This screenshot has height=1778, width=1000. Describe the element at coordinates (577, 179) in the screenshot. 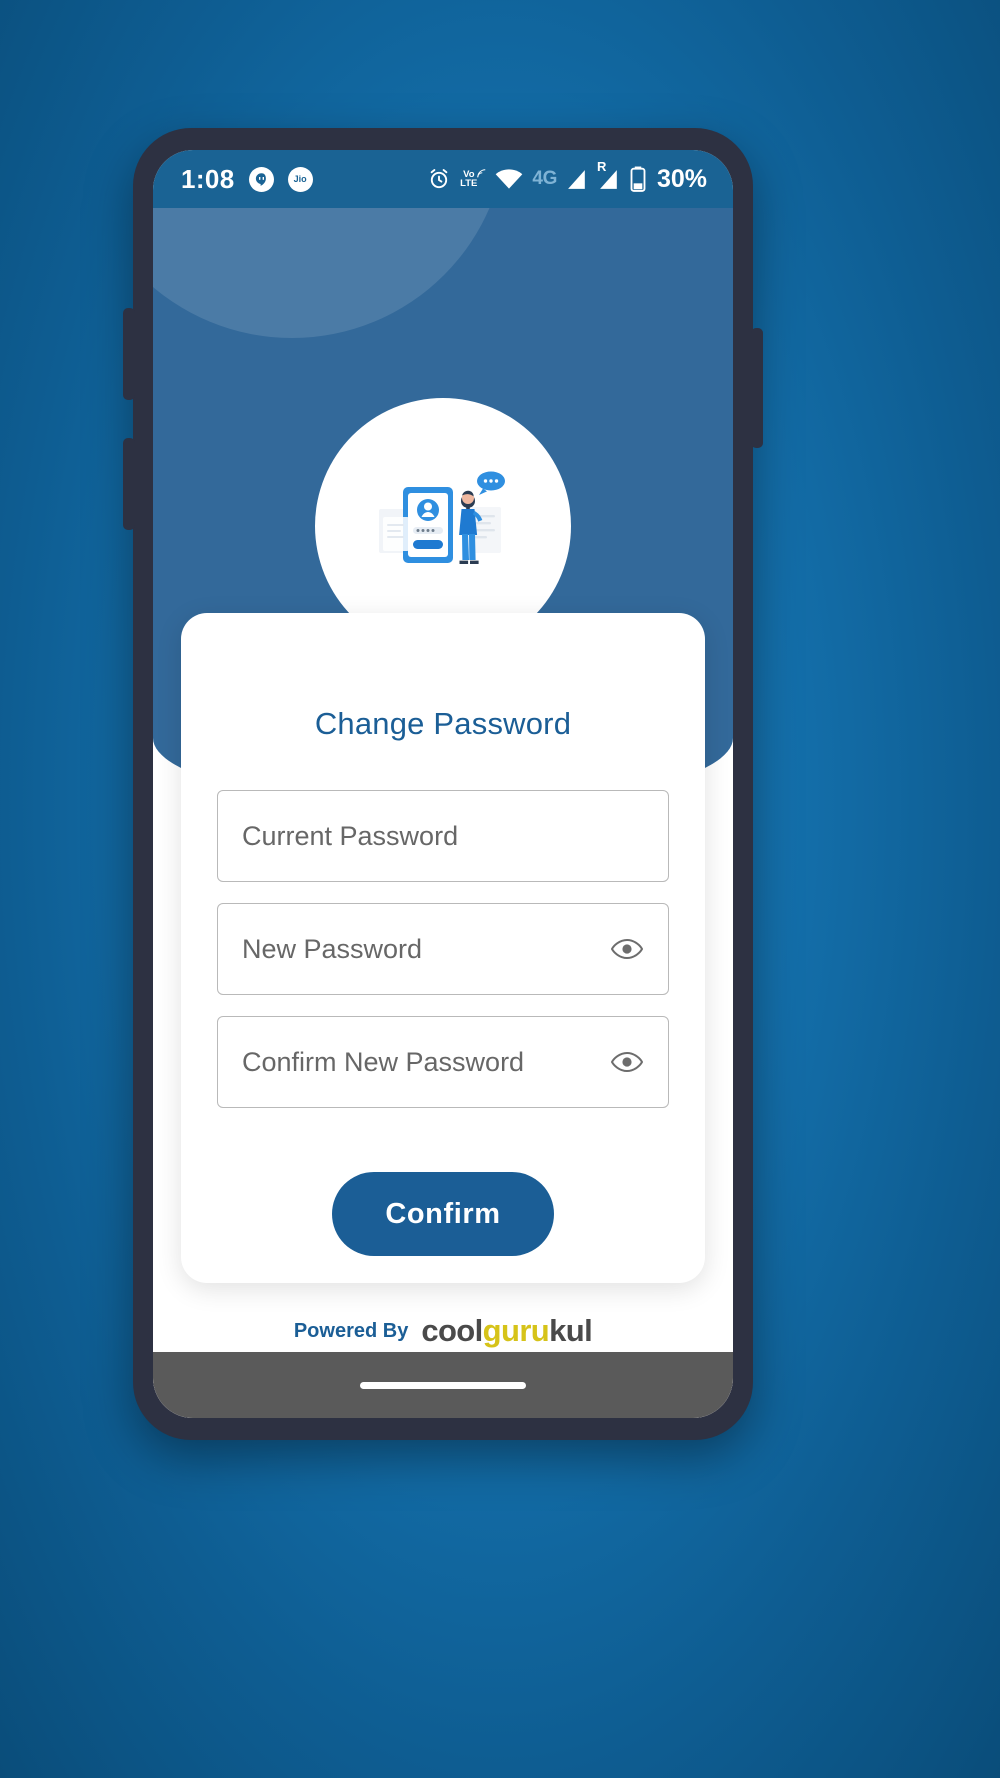

I see `signal-bars-icon` at that location.